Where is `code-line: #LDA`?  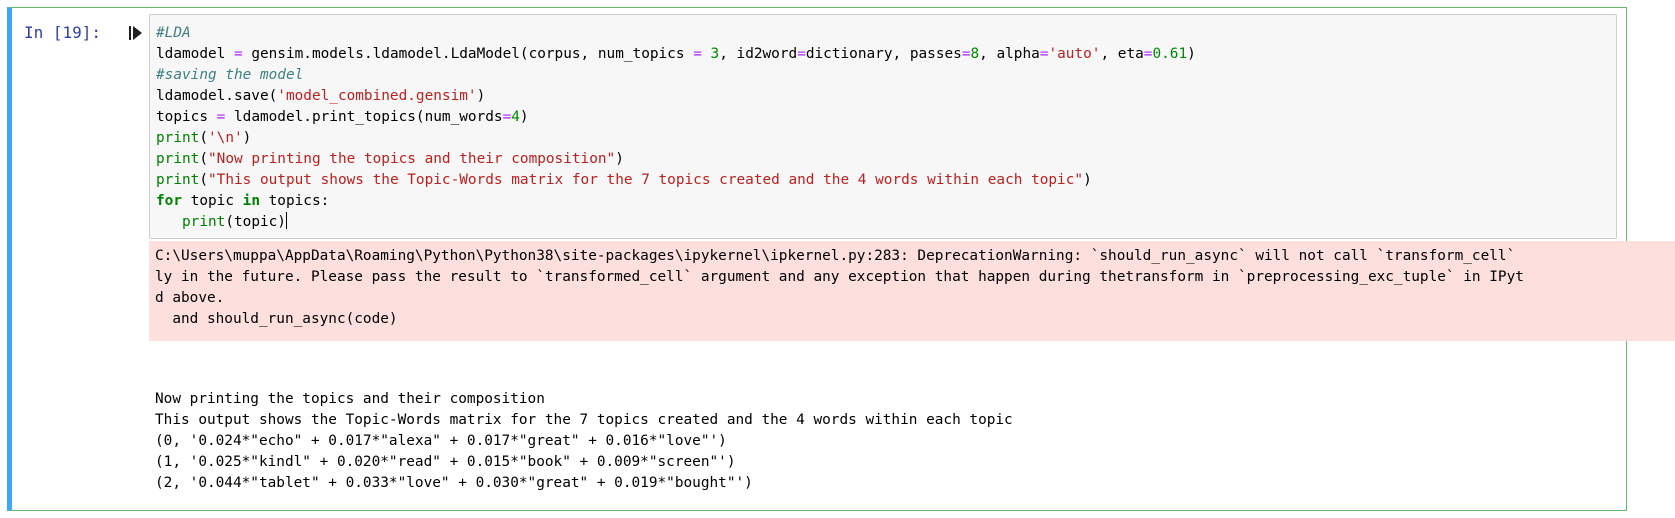
code-line: #LDA is located at coordinates (676, 33).